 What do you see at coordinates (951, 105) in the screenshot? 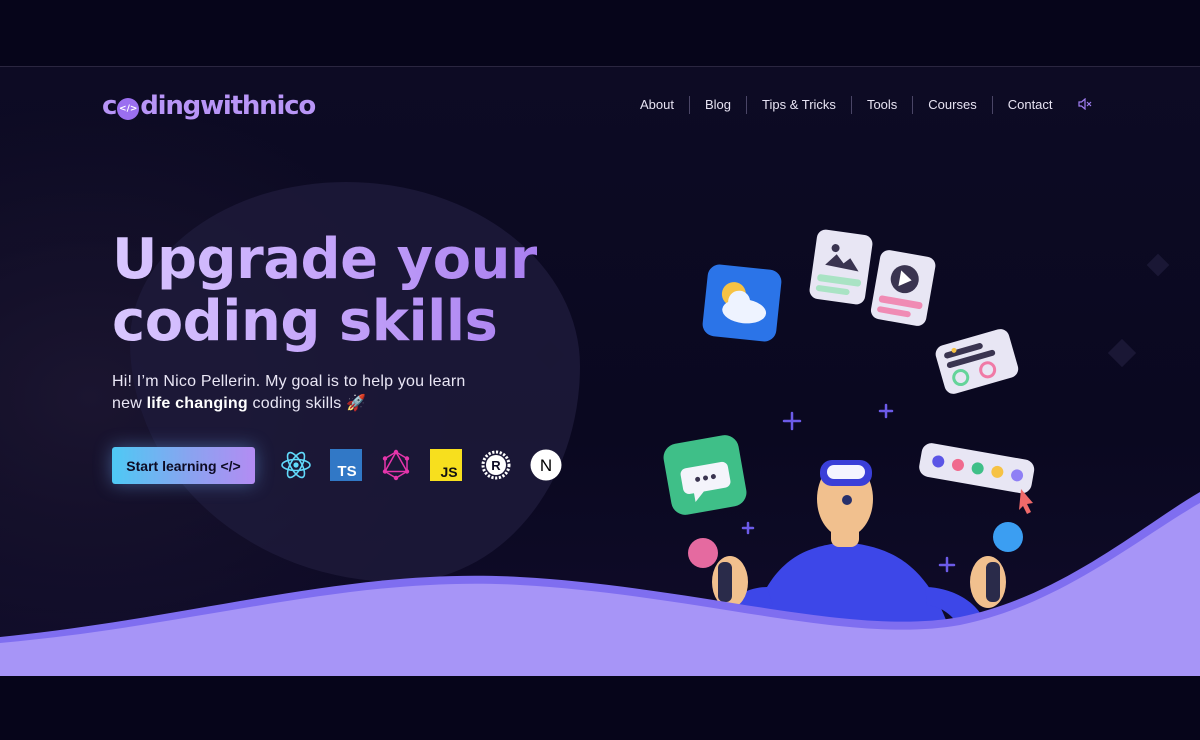
I see `nav-courses: Courses` at bounding box center [951, 105].